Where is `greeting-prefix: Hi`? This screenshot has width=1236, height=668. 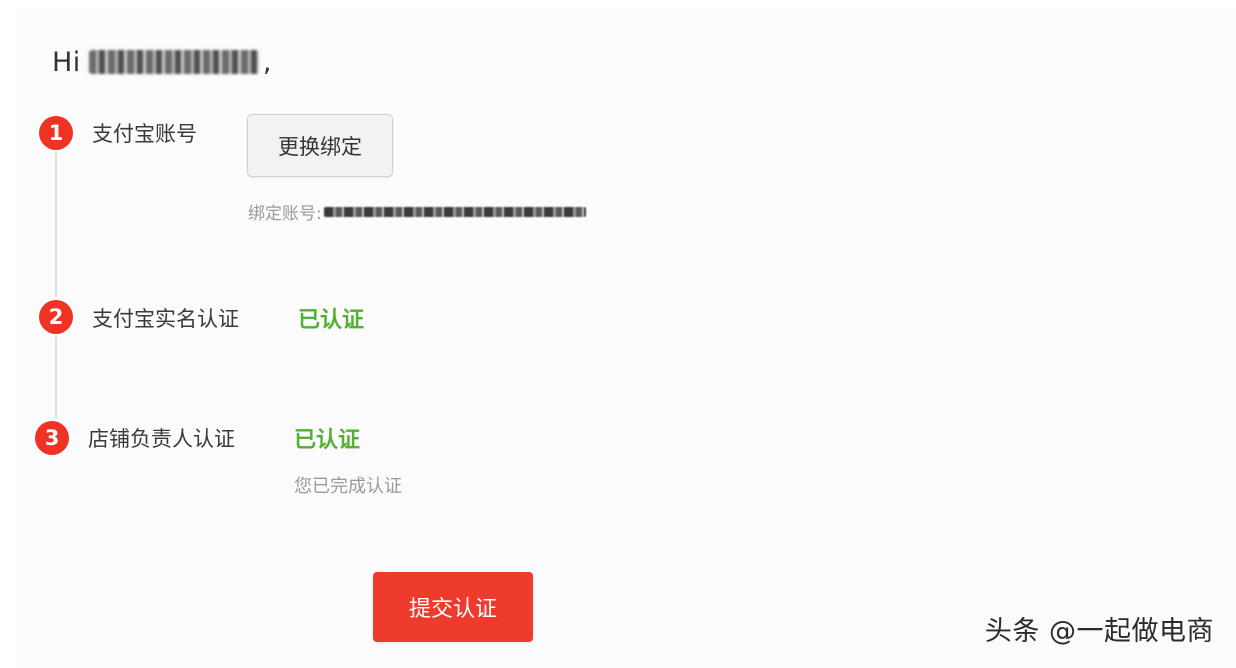
greeting-prefix: Hi is located at coordinates (66, 62).